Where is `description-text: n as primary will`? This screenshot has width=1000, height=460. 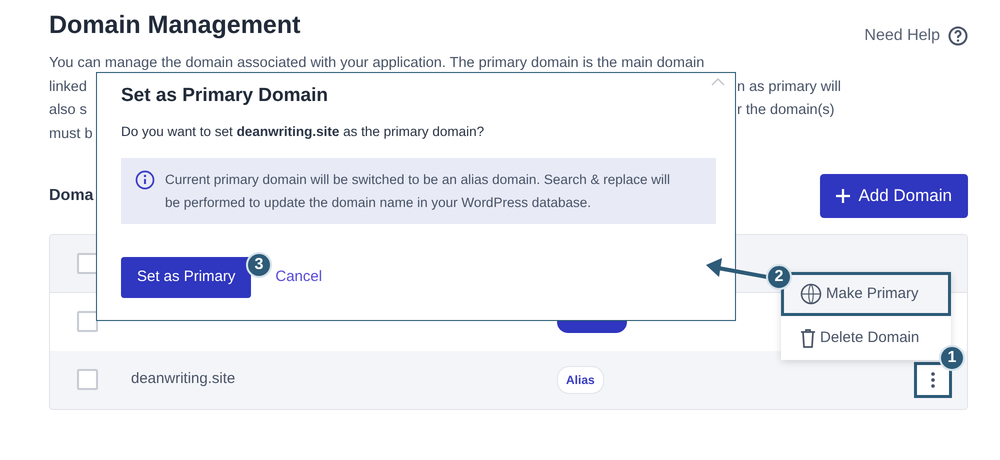
description-text: n as primary will is located at coordinates (789, 87).